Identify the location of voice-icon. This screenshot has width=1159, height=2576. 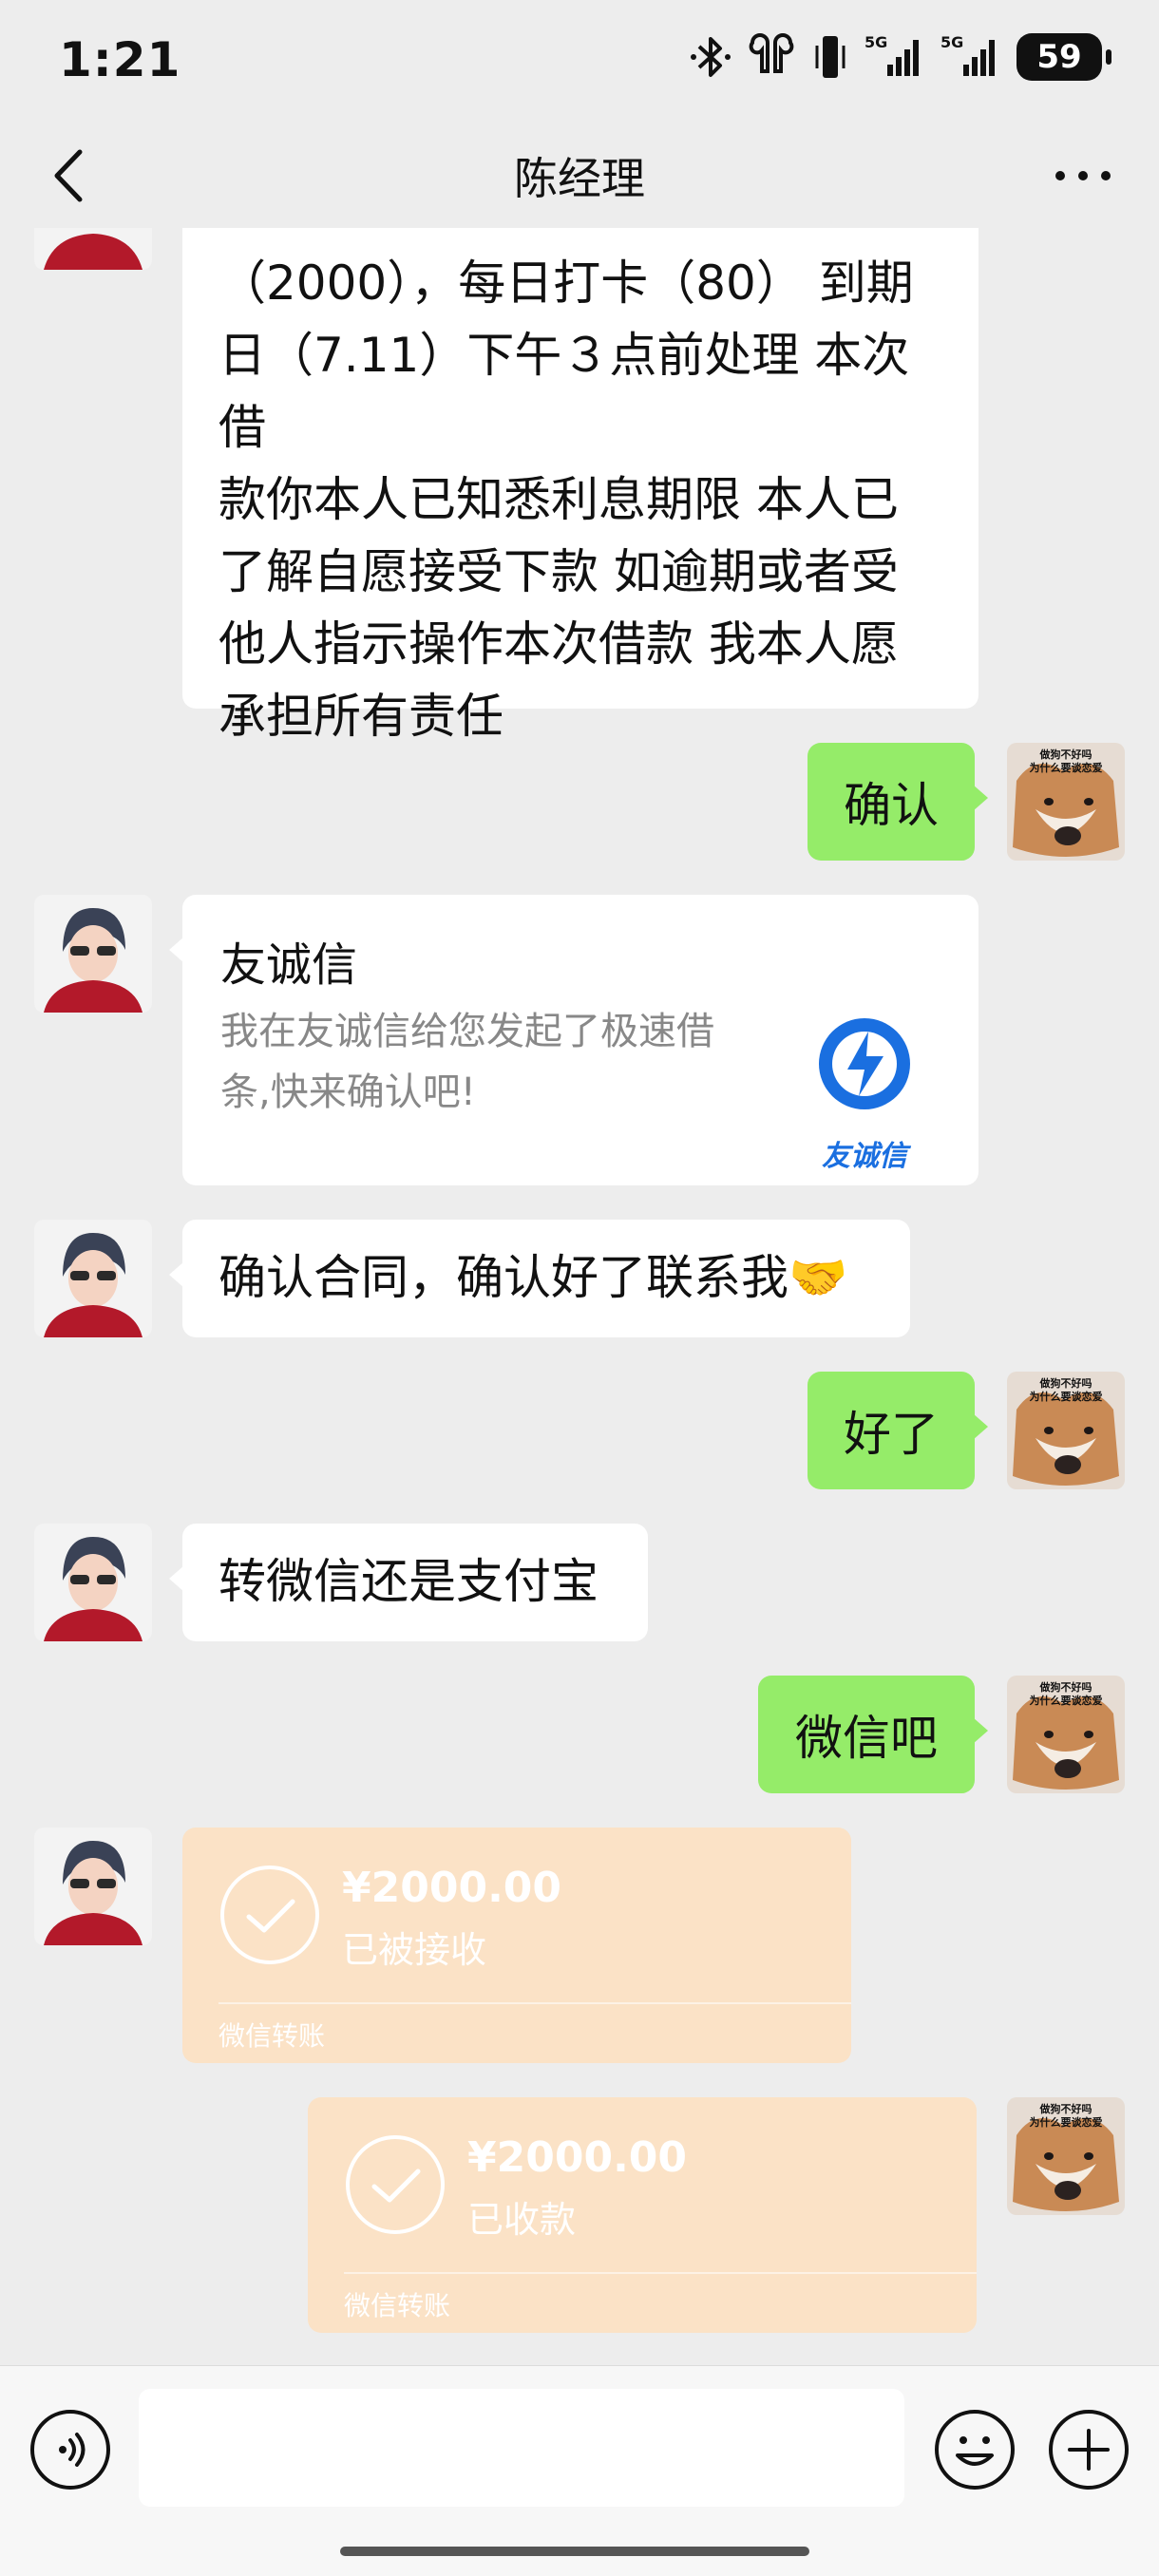
(72, 2450).